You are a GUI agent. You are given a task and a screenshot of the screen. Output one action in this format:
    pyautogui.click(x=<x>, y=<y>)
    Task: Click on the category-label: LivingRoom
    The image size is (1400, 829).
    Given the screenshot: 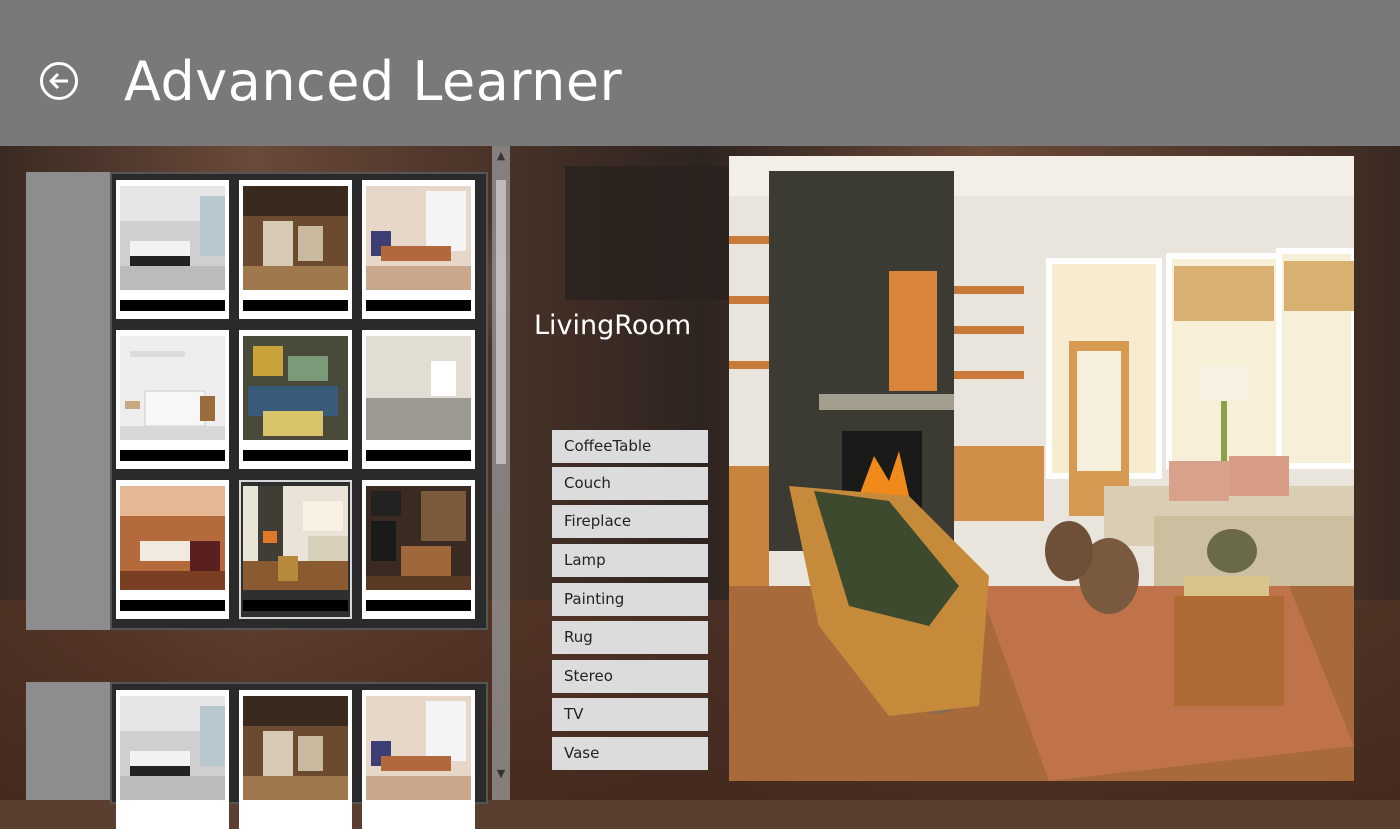 What is the action you would take?
    pyautogui.click(x=613, y=325)
    